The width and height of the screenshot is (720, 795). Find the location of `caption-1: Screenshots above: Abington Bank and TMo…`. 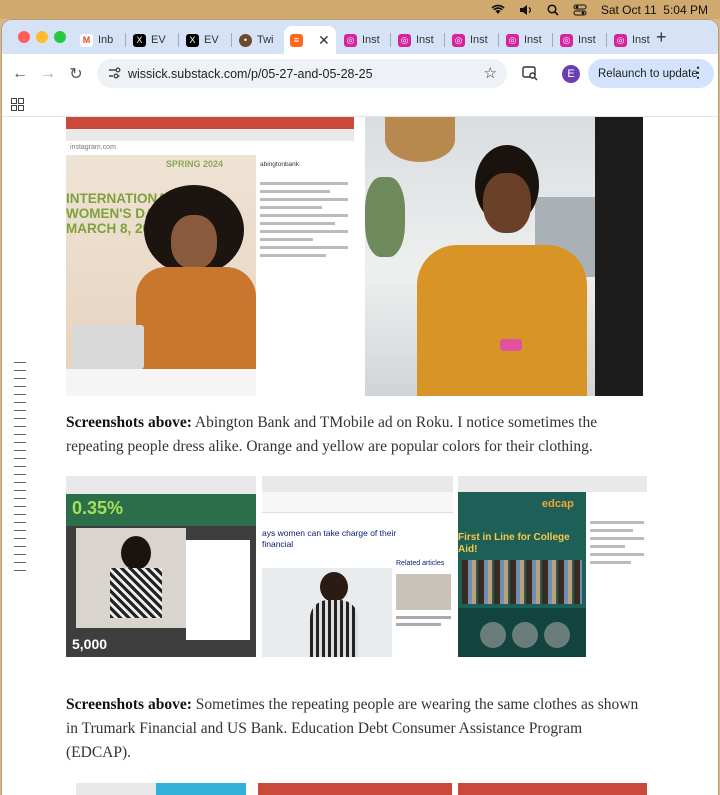

caption-1: Screenshots above: Abington Bank and TMo… is located at coordinates (356, 435).